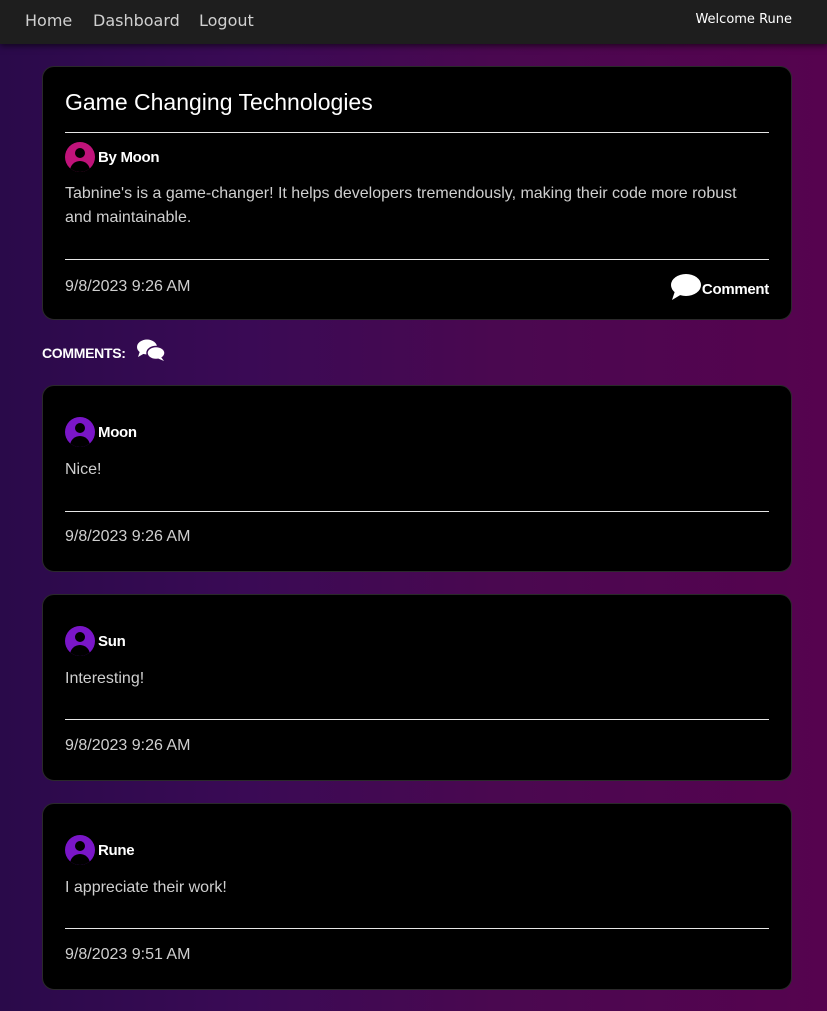 Image resolution: width=827 pixels, height=1011 pixels. I want to click on comment-author-row: Moon, so click(101, 432).